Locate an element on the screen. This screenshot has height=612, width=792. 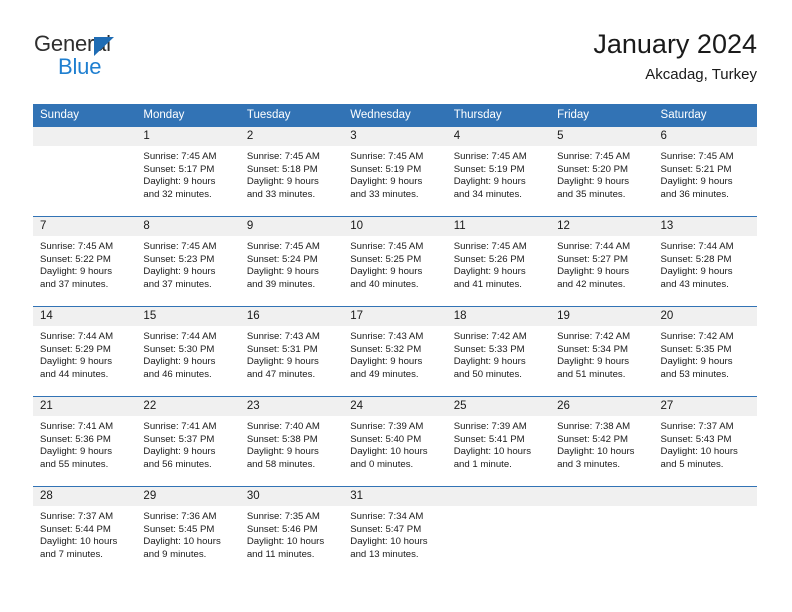
day-number: 23 is located at coordinates (291, 406).